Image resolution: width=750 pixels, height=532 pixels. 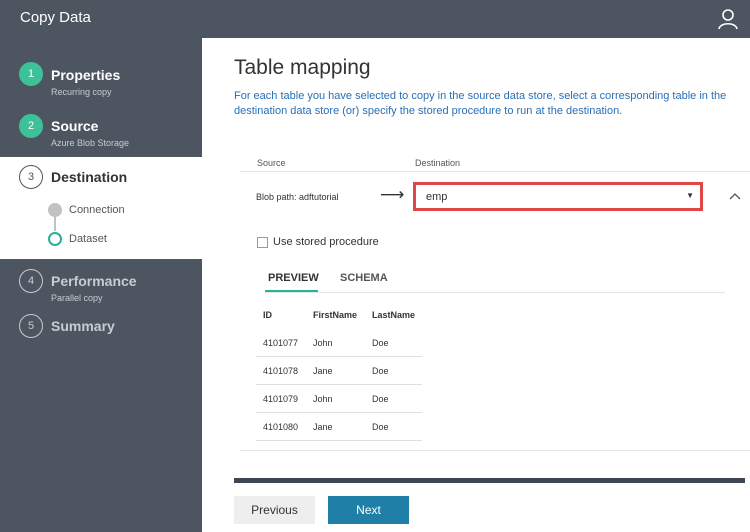 I want to click on source-blob-path: Blob path: adftutorial, so click(x=297, y=197).